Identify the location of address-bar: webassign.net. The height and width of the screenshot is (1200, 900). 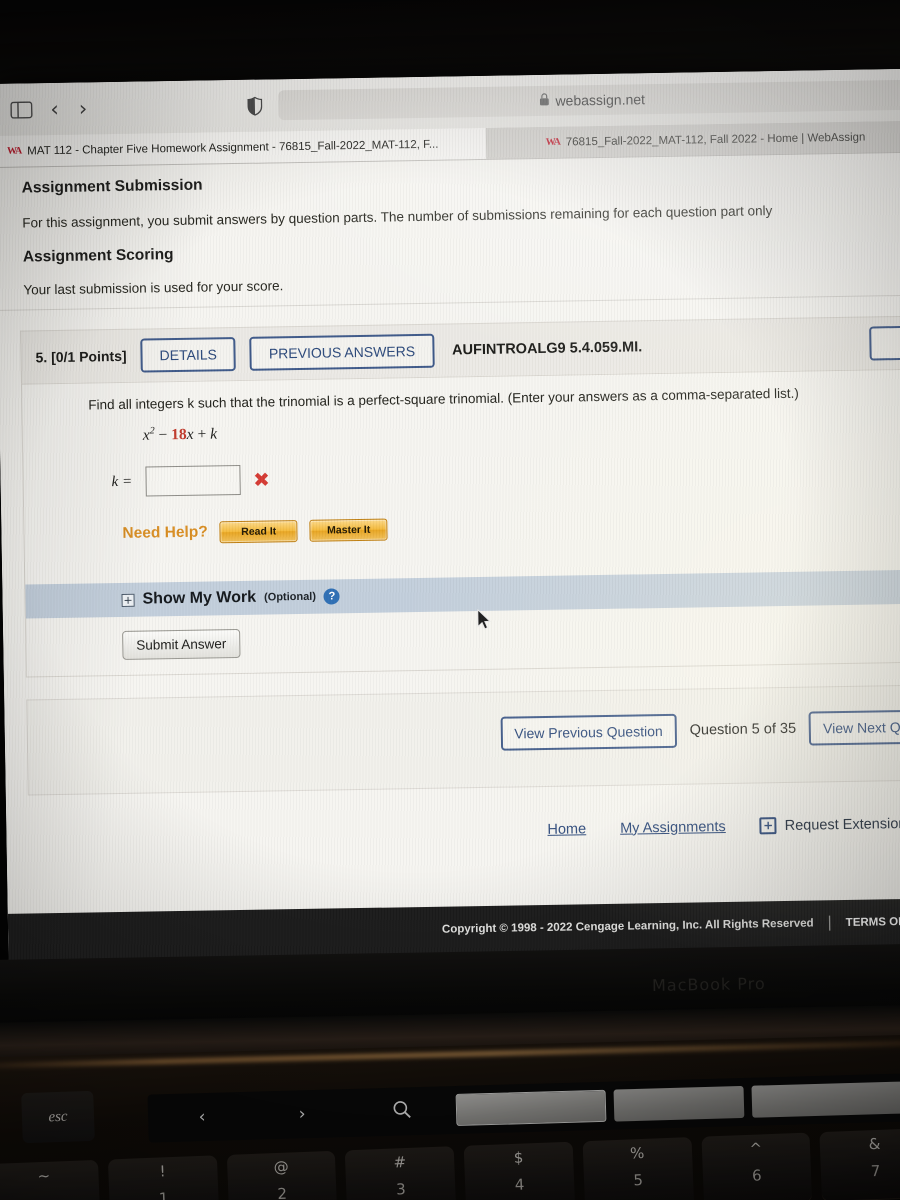
(588, 100).